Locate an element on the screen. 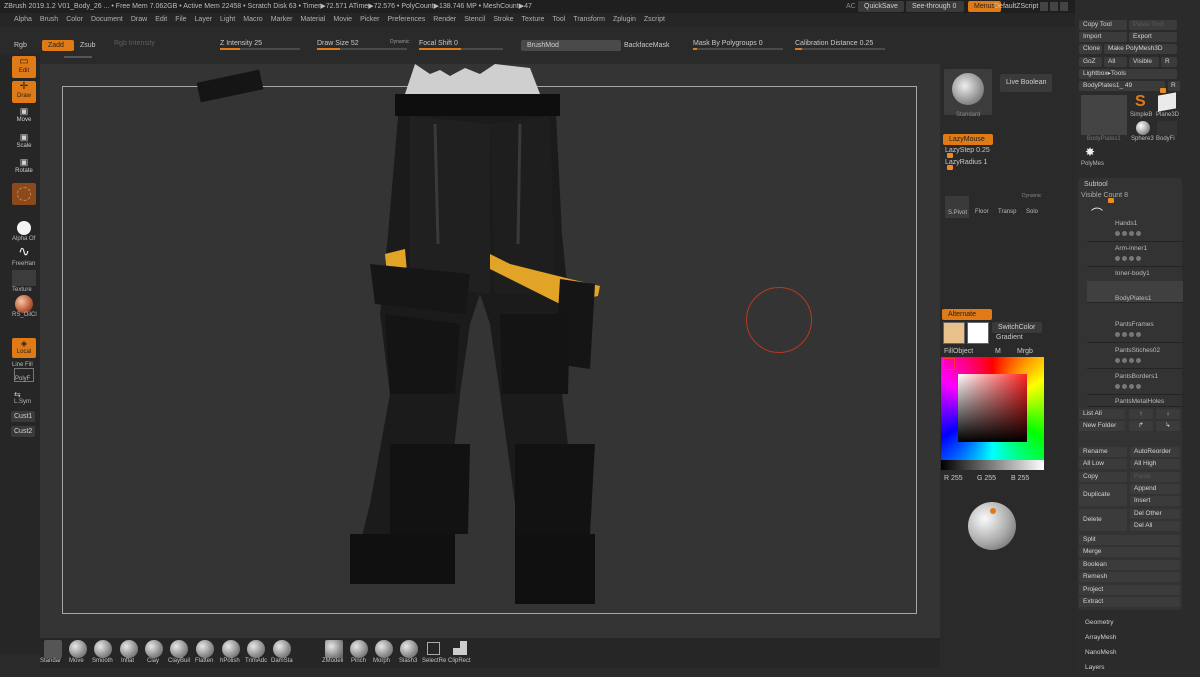 The height and width of the screenshot is (677, 1200). current-r-button: R is located at coordinates (1174, 86).